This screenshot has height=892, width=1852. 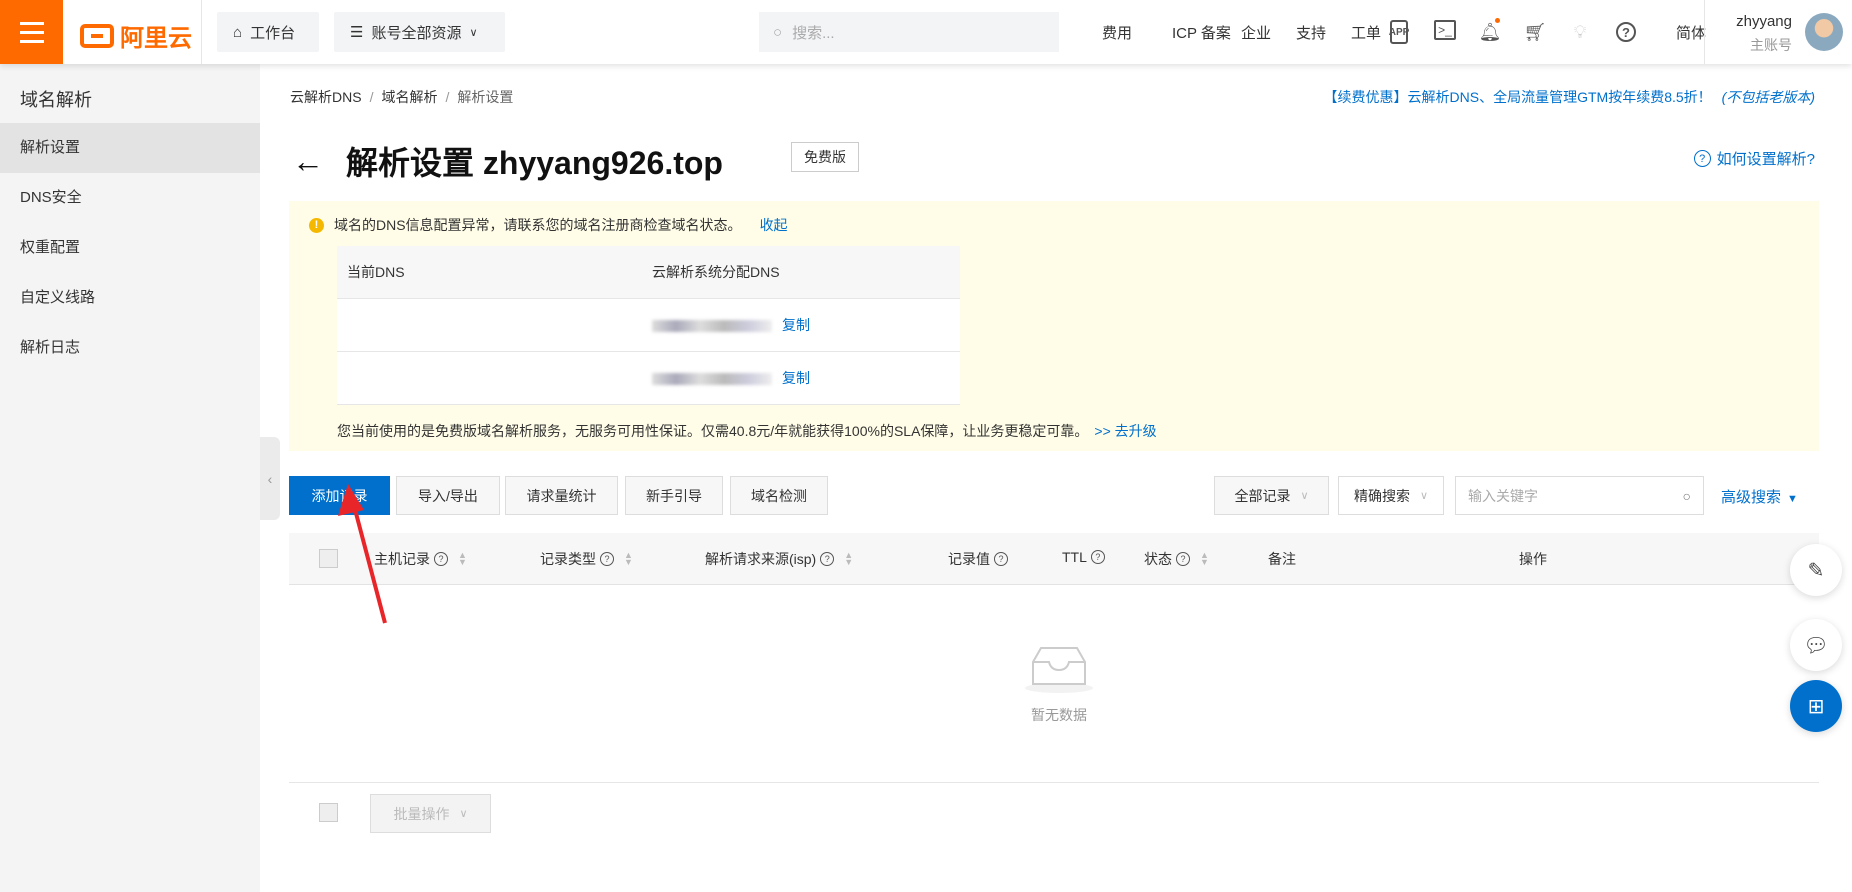 I want to click on collapse-link: 收起, so click(x=774, y=225).